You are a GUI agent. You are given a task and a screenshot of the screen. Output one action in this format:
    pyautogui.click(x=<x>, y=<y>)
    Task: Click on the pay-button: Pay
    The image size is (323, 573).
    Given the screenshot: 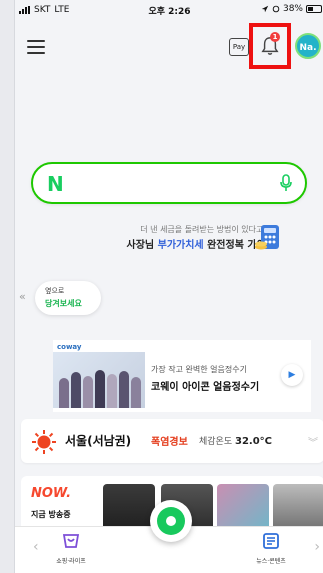 What is the action you would take?
    pyautogui.click(x=239, y=47)
    